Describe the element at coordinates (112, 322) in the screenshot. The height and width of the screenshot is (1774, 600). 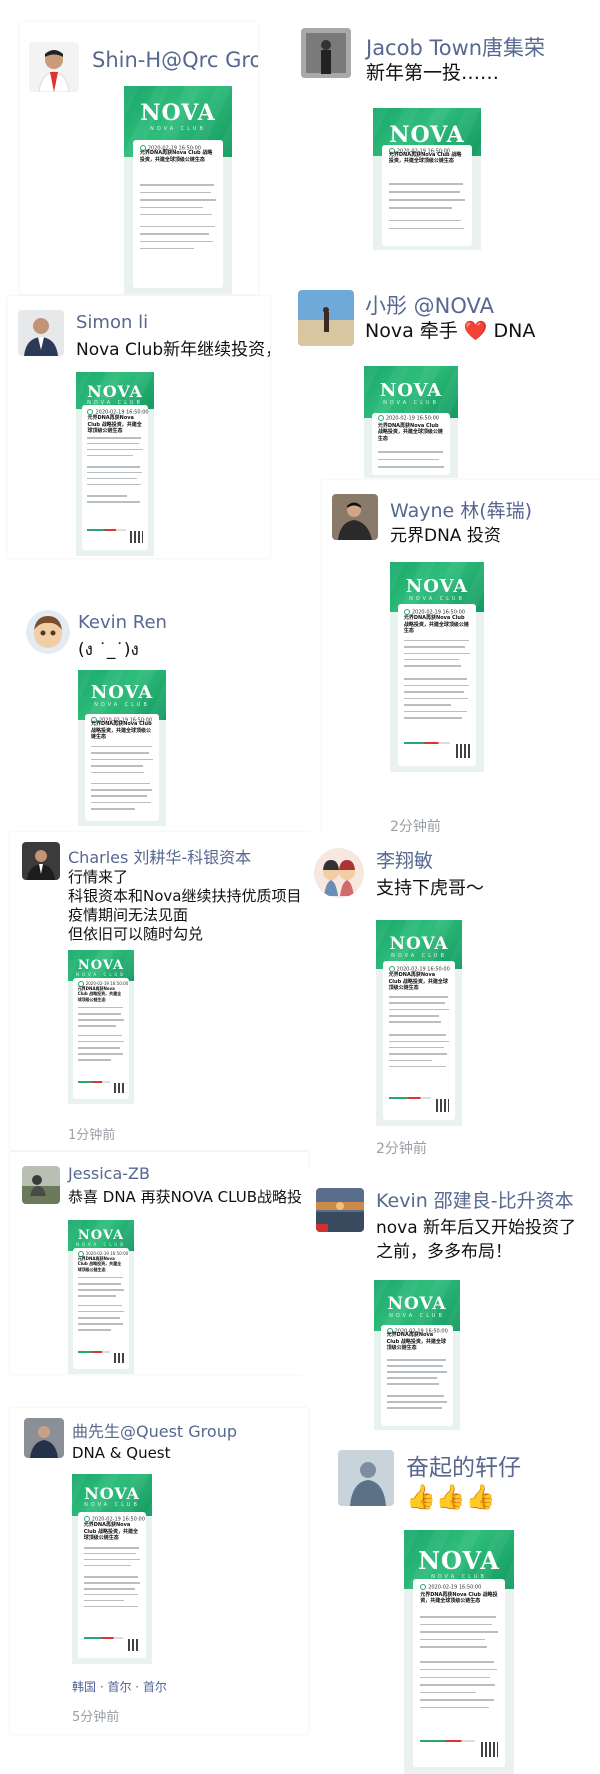
I see `poster-name: Simon li` at that location.